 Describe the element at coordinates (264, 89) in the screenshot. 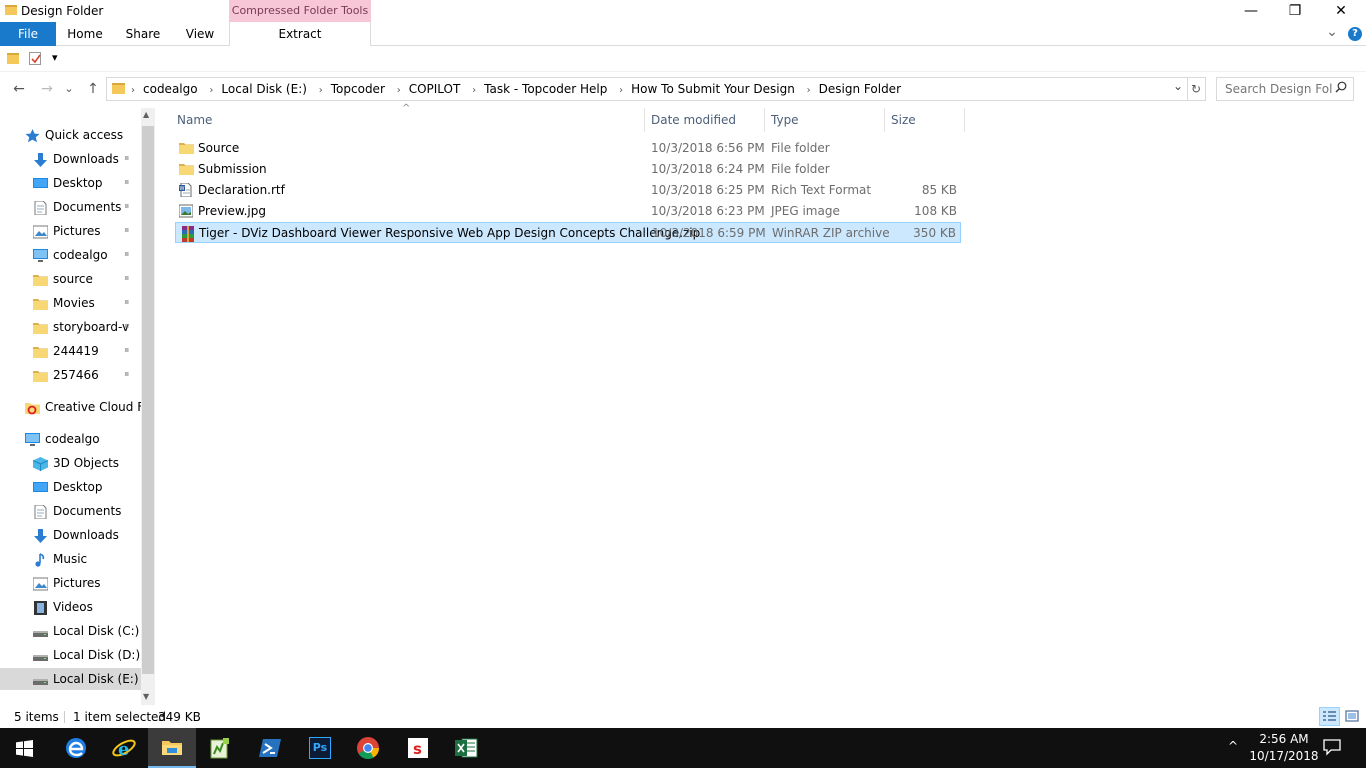

I see `breadcrumb-local-disk-e: Local Disk (E:)` at that location.